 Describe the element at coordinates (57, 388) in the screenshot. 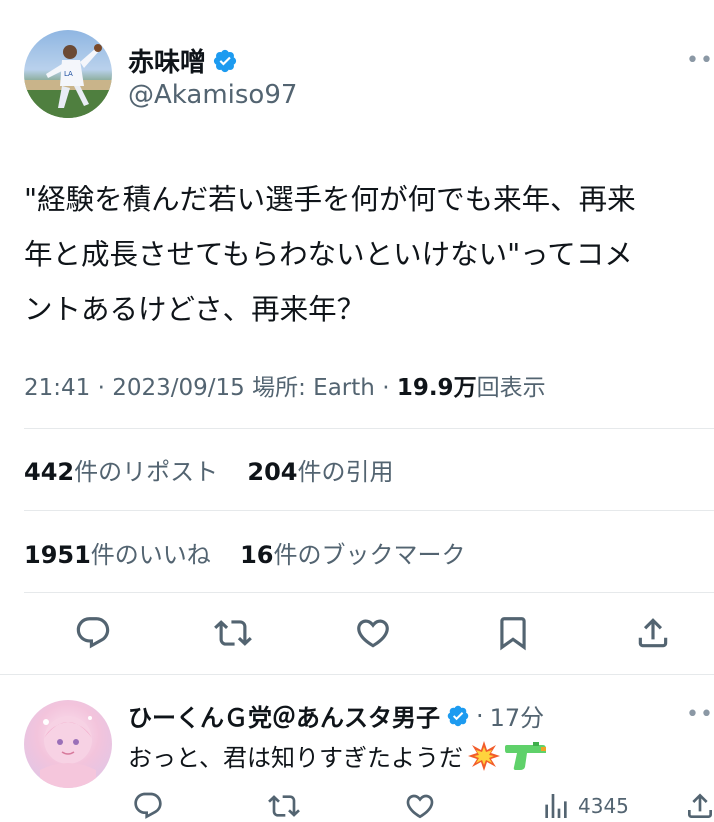

I see `tweet-time: 21:41` at that location.